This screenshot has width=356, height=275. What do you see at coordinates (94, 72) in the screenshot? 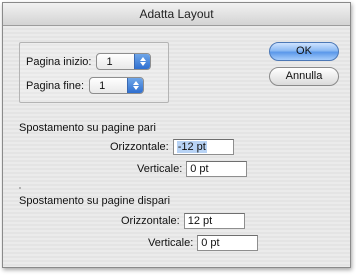
I see `page-range-group: Pagina inizio: 1 Pagina fine: 1` at bounding box center [94, 72].